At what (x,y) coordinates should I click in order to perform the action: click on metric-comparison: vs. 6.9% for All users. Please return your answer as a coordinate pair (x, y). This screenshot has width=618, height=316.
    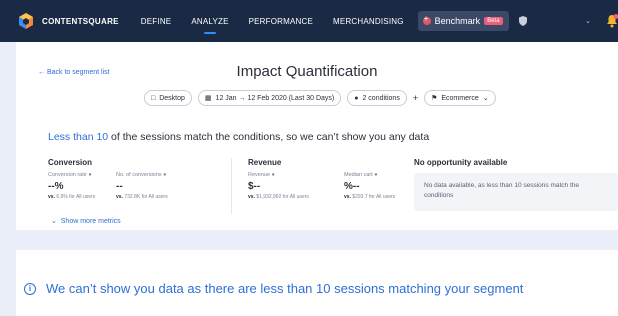
    Looking at the image, I should click on (76, 197).